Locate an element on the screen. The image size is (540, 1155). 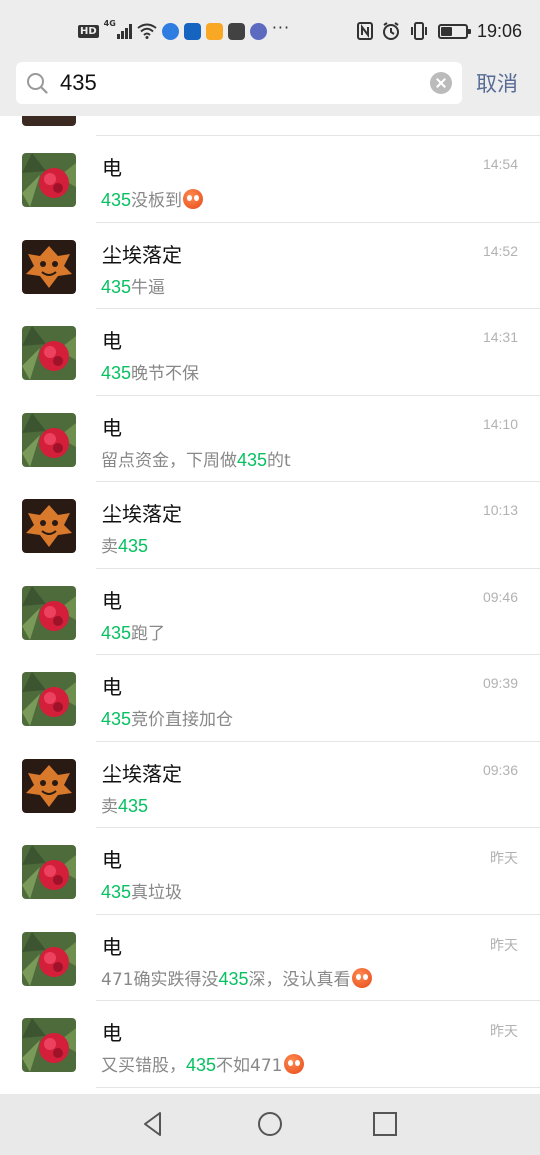
snippet-text: 跑了 is located at coordinates (148, 633).